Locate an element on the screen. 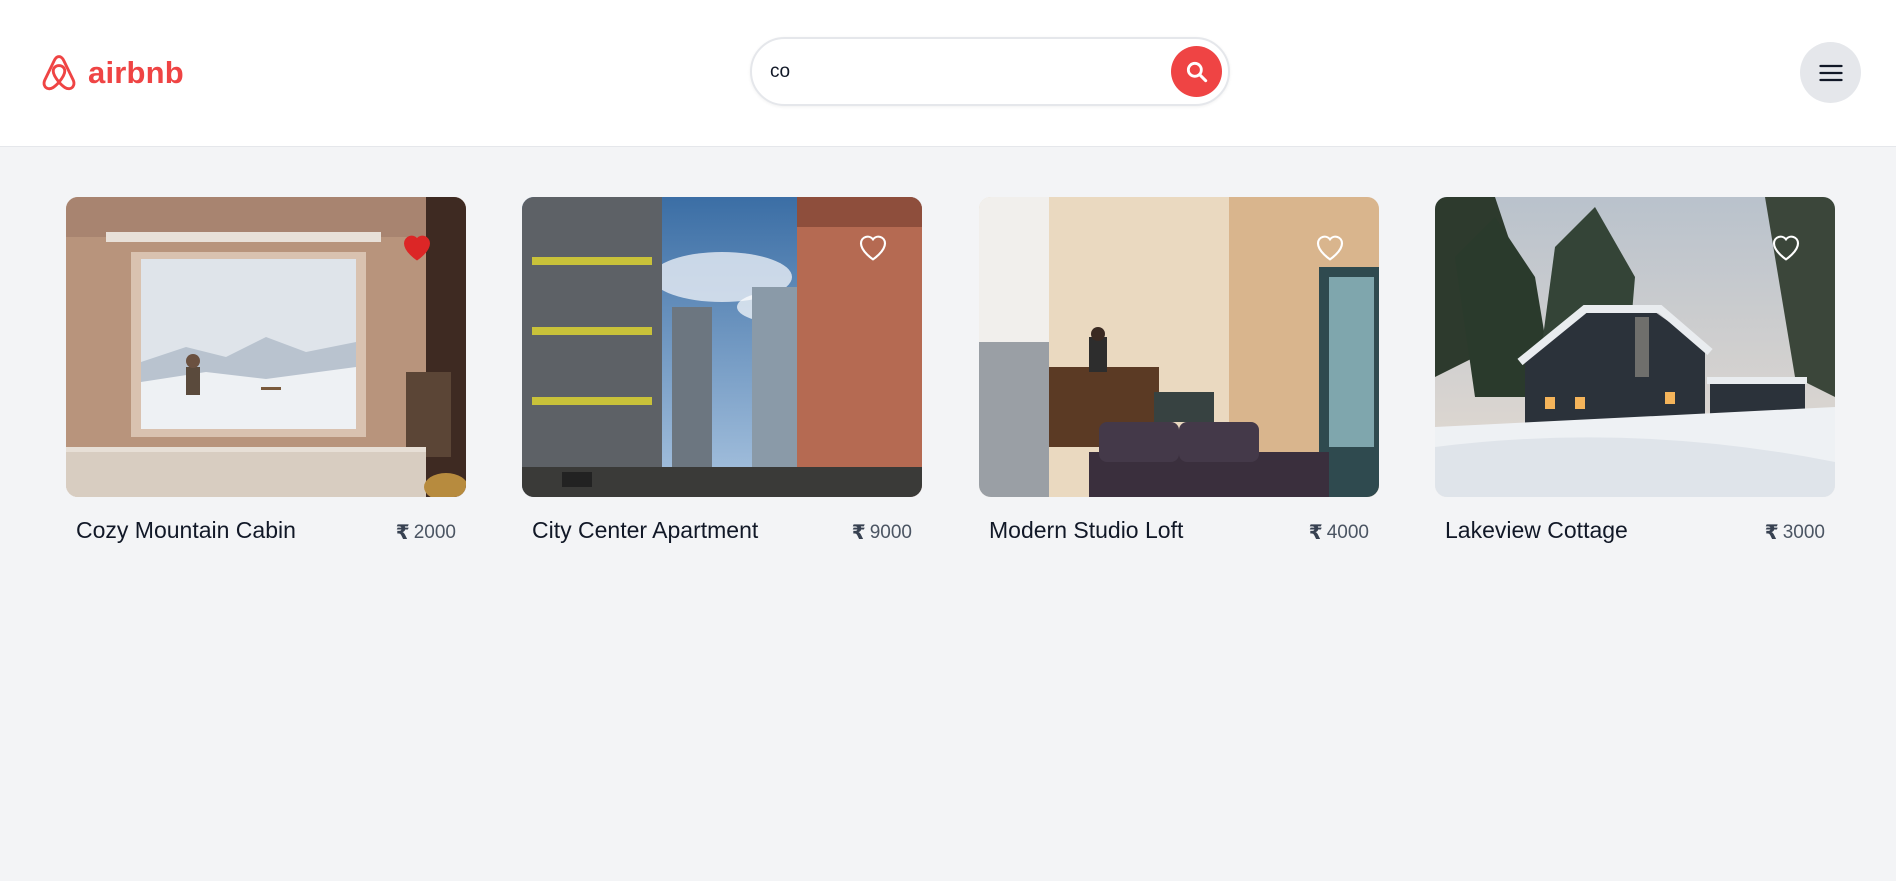 This screenshot has width=1896, height=881. brand-name: airbnb is located at coordinates (136, 72).